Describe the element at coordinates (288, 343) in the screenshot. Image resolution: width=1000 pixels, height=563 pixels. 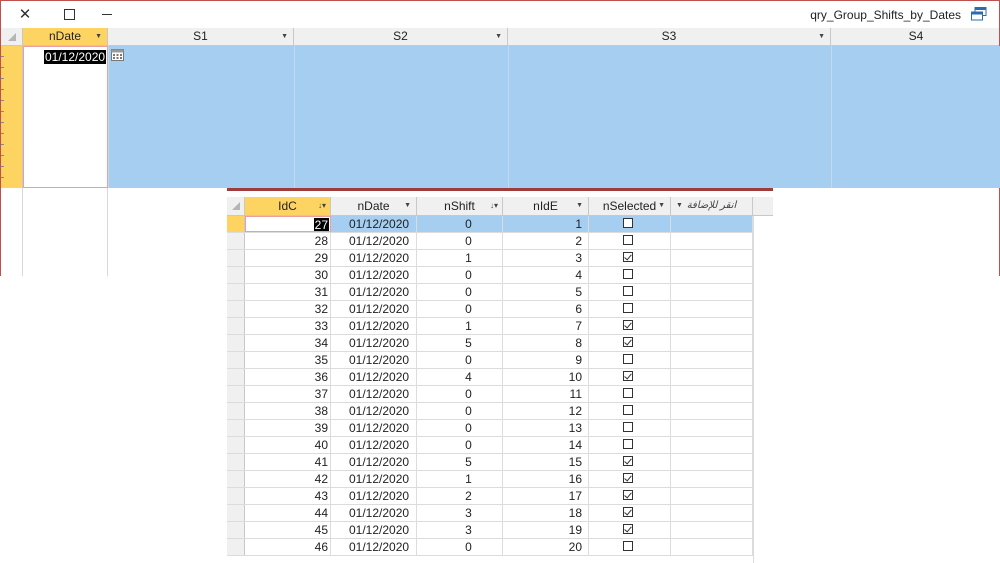
I see `cell-idc: 34` at that location.